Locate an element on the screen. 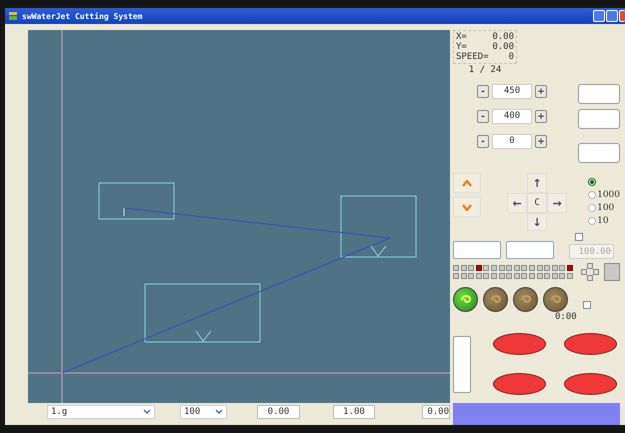 Image resolution: width=625 pixels, height=433 pixels. jog-right-button: → is located at coordinates (557, 203).